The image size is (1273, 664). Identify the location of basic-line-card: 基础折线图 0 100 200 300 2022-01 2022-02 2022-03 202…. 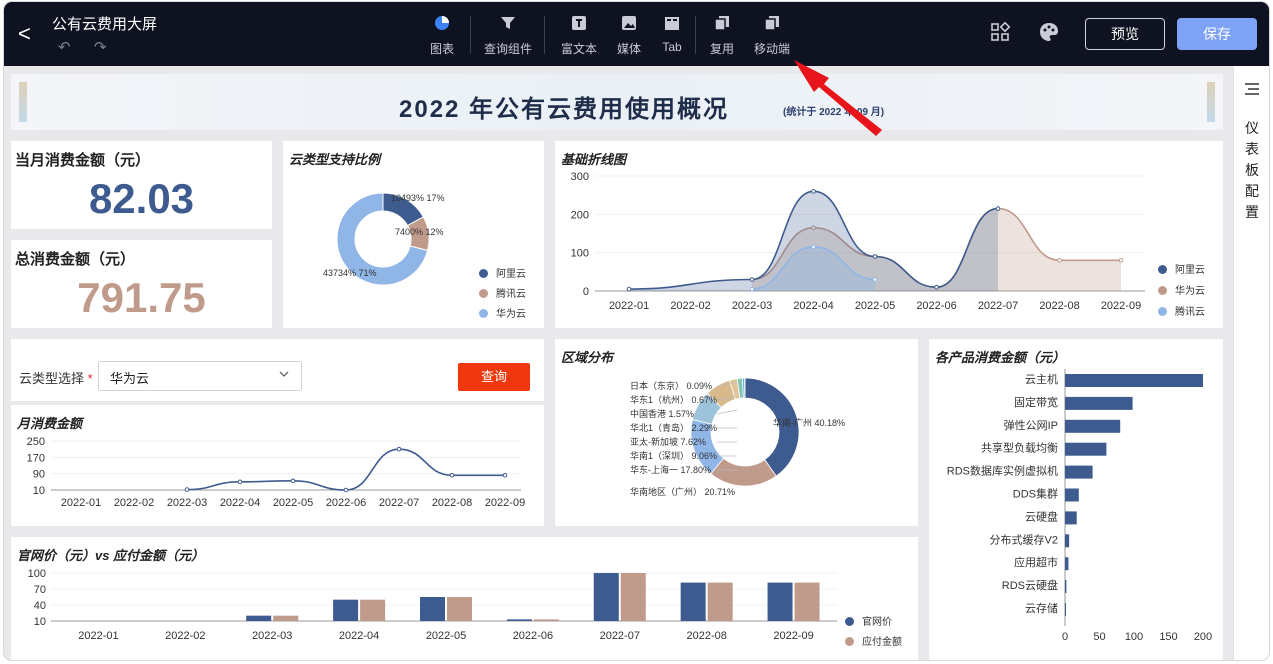
(889, 234).